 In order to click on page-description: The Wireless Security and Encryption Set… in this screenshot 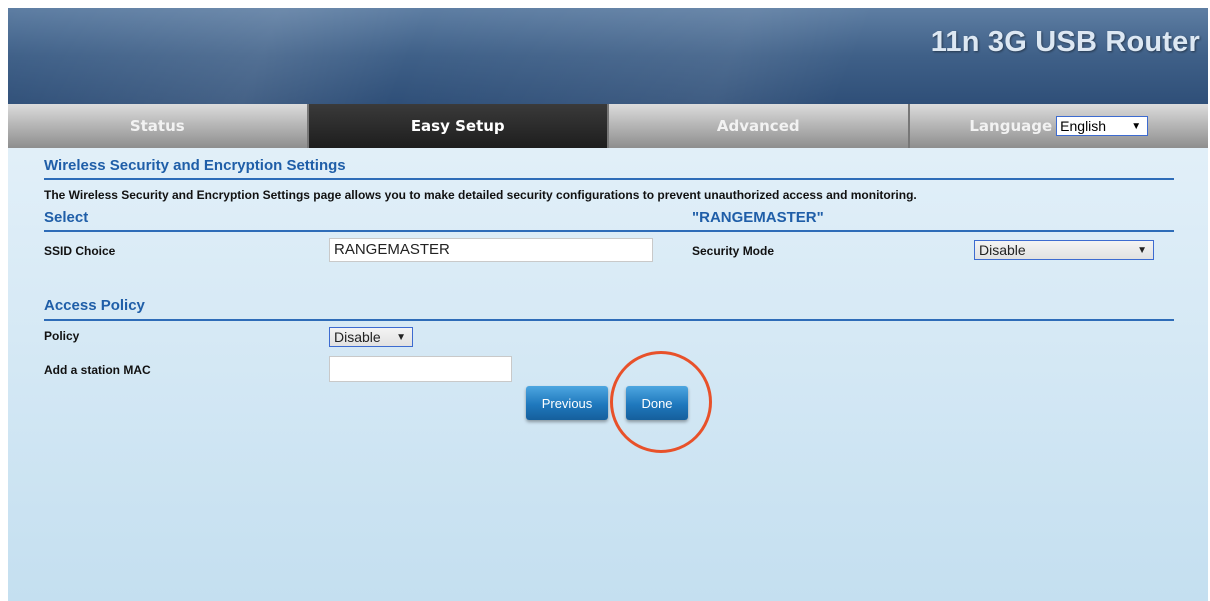, I will do `click(480, 195)`.